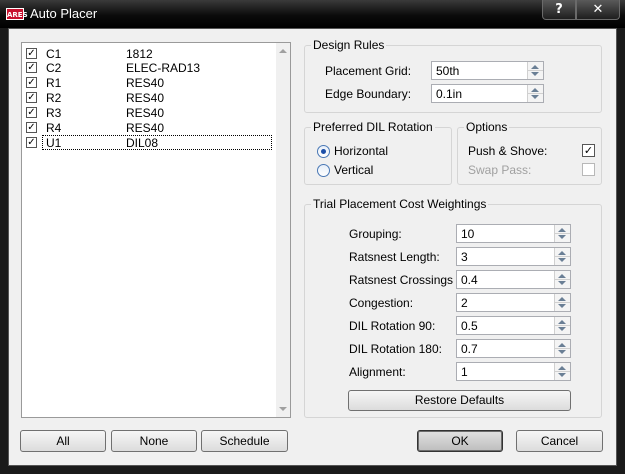  What do you see at coordinates (54, 83) in the screenshot?
I see `component-ref: R1` at bounding box center [54, 83].